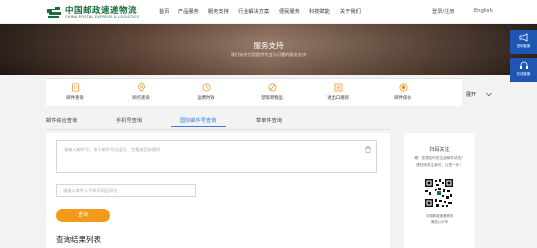 The height and width of the screenshot is (248, 537). I want to click on language-switch: English, so click(483, 11).